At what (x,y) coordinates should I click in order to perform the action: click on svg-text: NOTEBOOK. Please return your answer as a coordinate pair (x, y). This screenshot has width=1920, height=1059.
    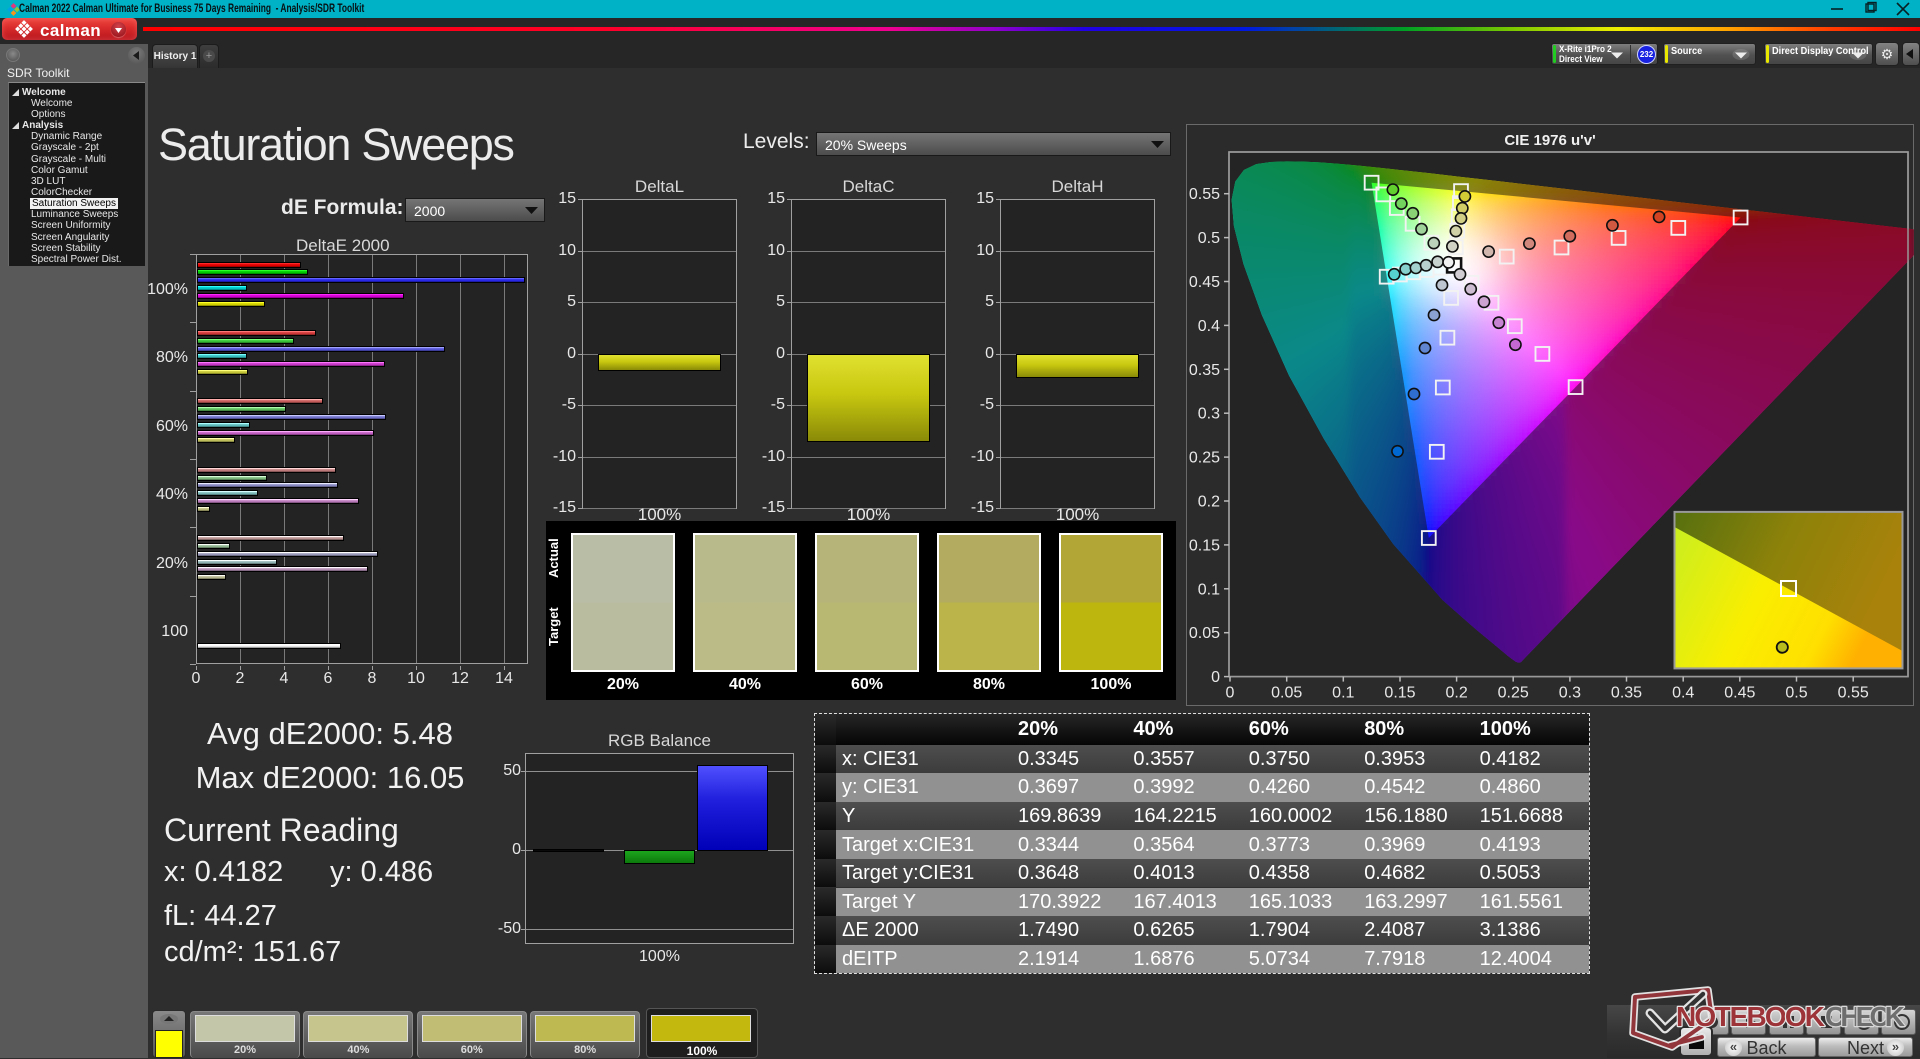
    Looking at the image, I should click on (1750, 1016).